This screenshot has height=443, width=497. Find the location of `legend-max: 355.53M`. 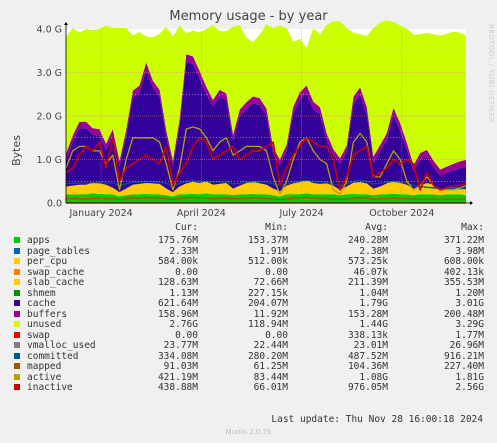

legend-max: 355.53M is located at coordinates (463, 282).